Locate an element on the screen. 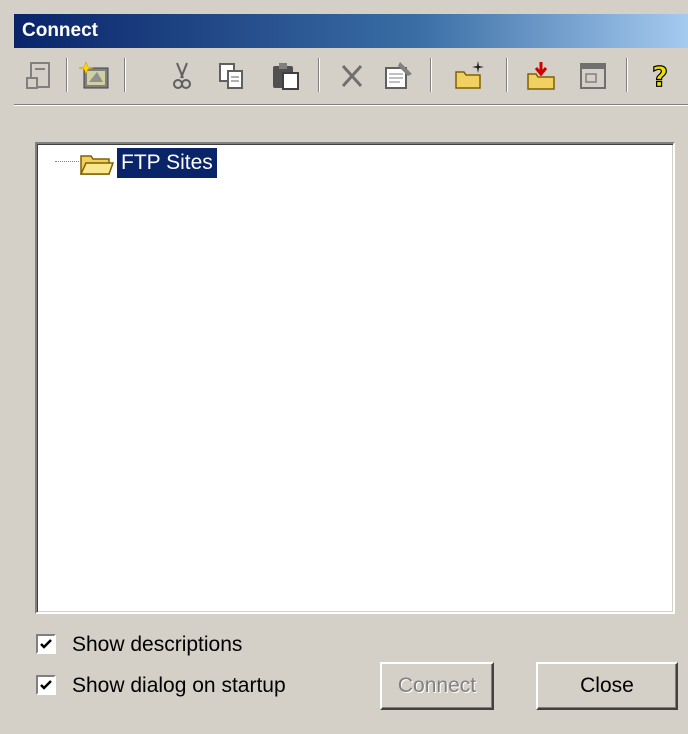 Image resolution: width=688 pixels, height=734 pixels. properties-icon is located at coordinates (398, 76).